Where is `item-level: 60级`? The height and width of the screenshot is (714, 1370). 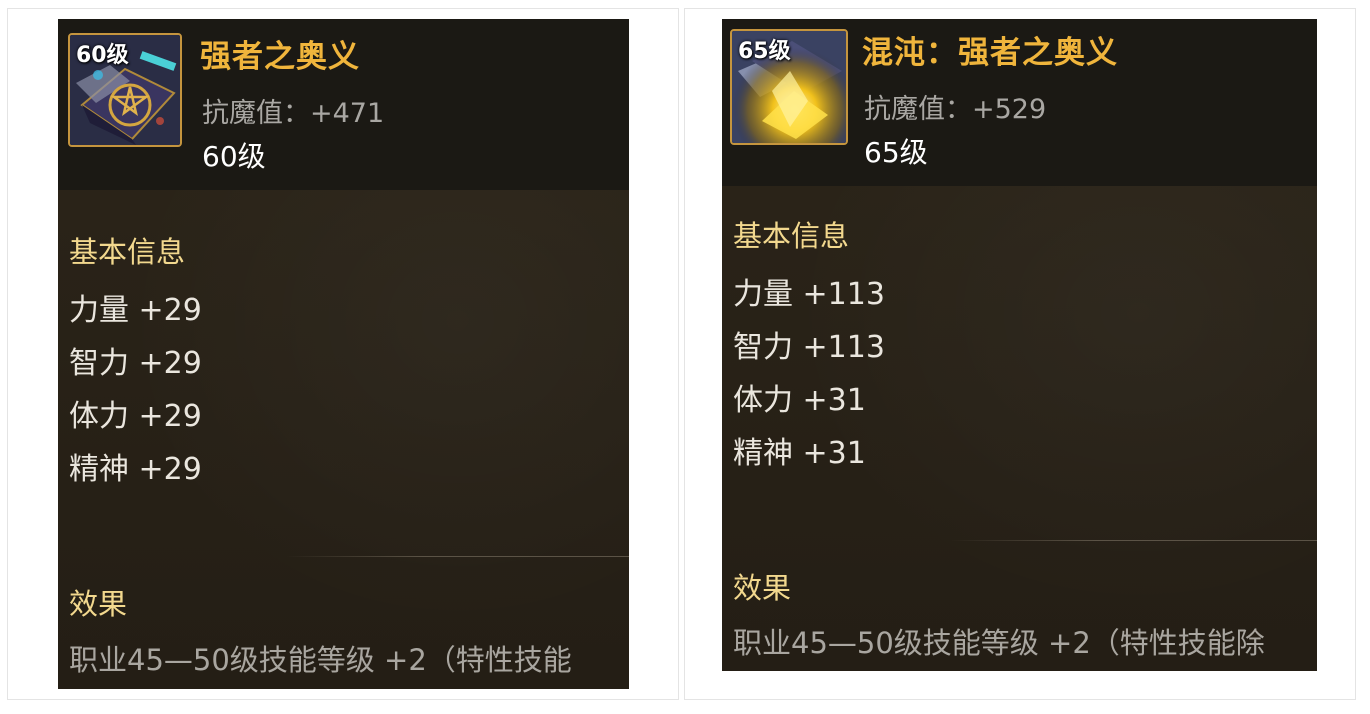
item-level: 60级 is located at coordinates (234, 156).